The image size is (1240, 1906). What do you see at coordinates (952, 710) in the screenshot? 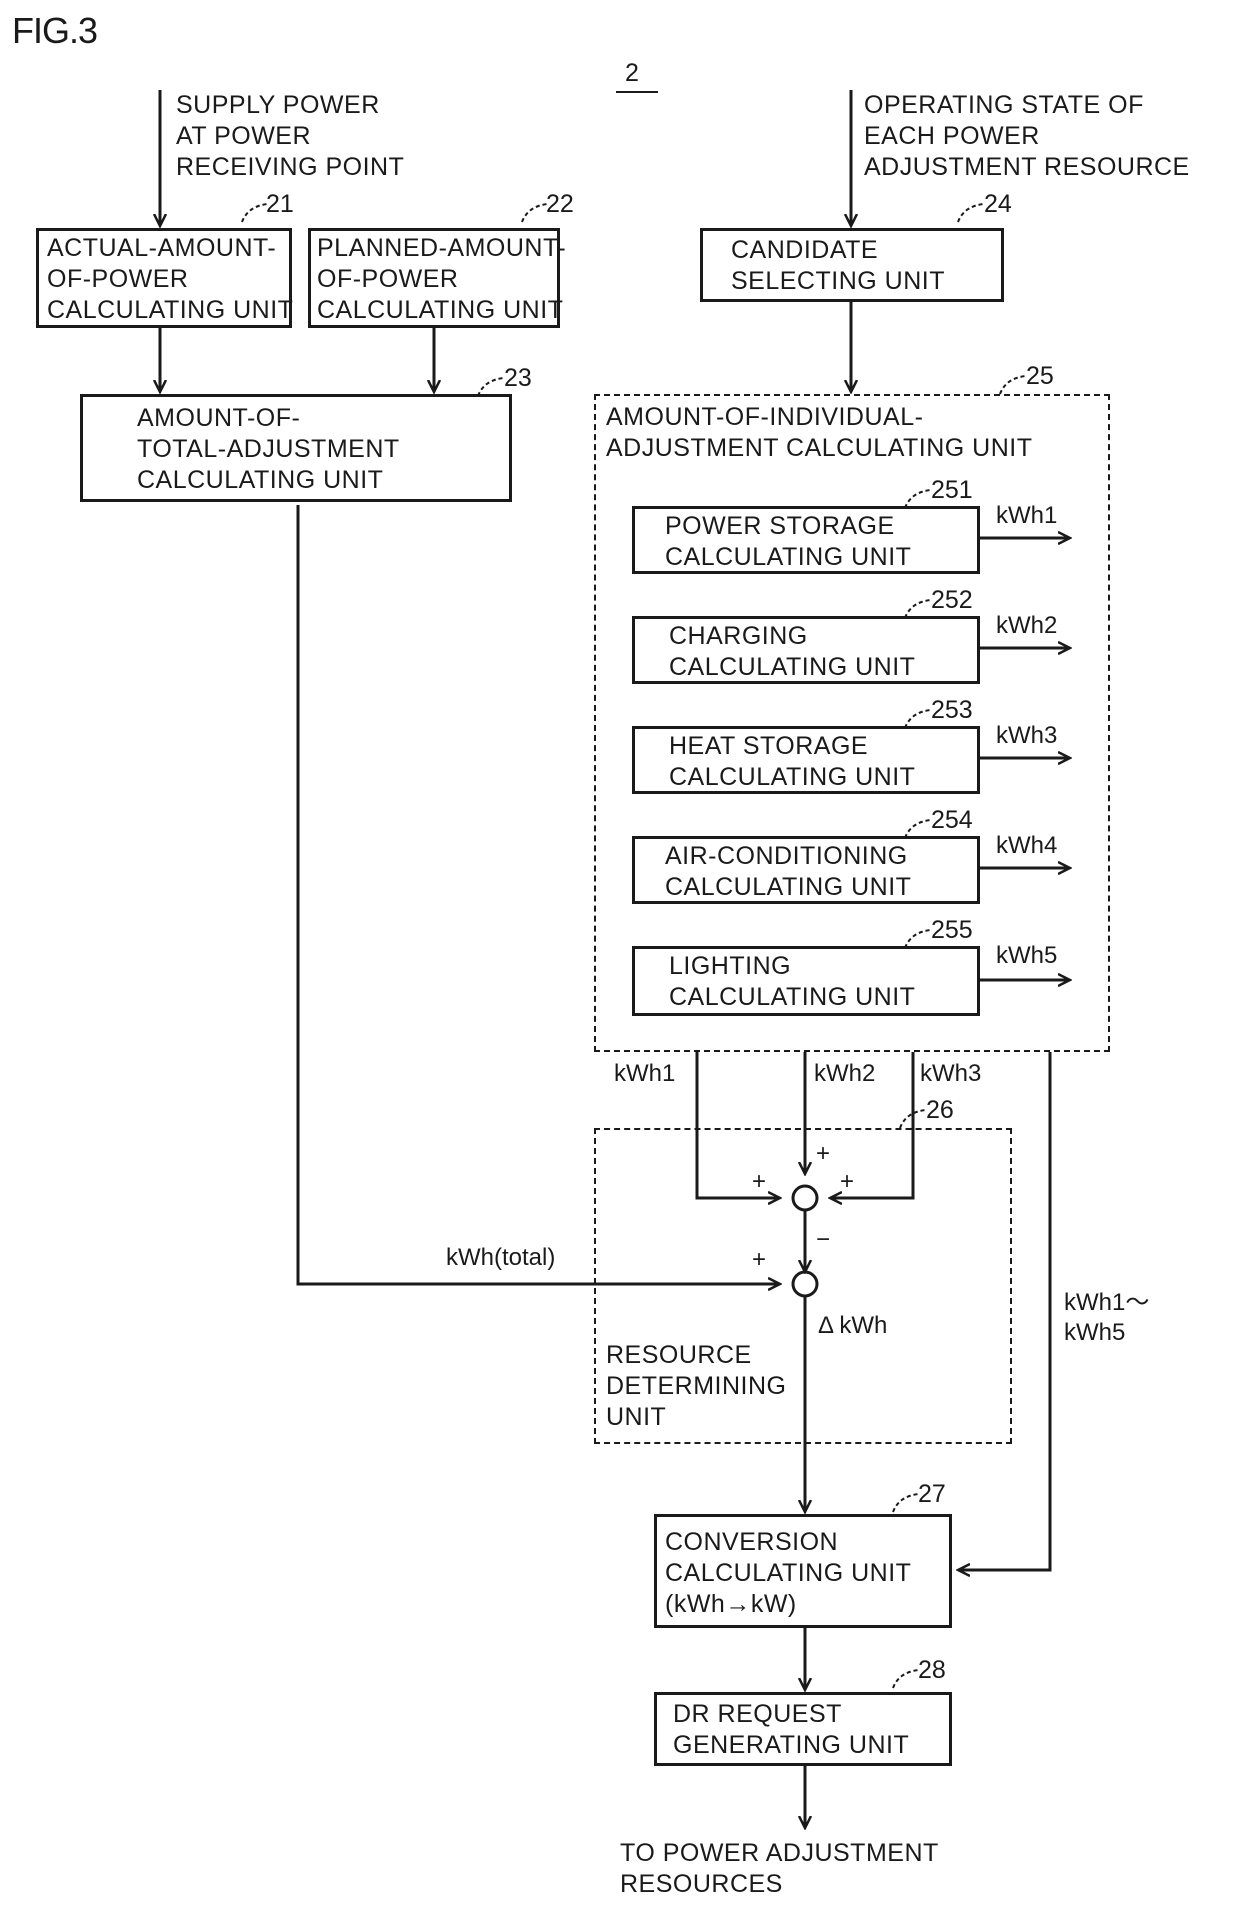
I see `ref-253: 253` at bounding box center [952, 710].